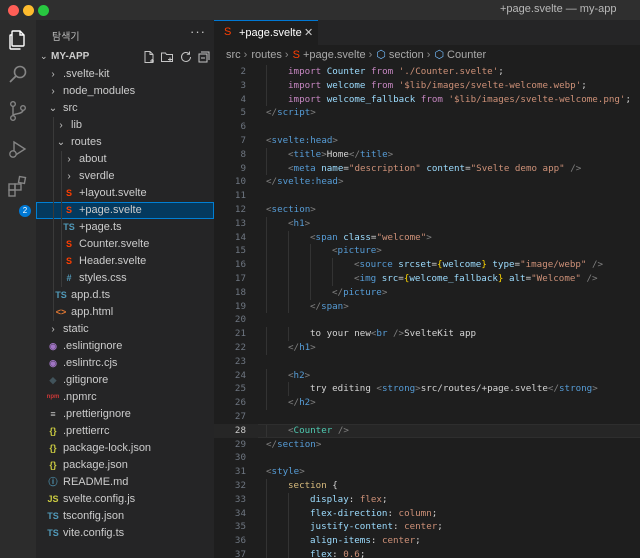  I want to click on code-line: 20, so click(427, 320).